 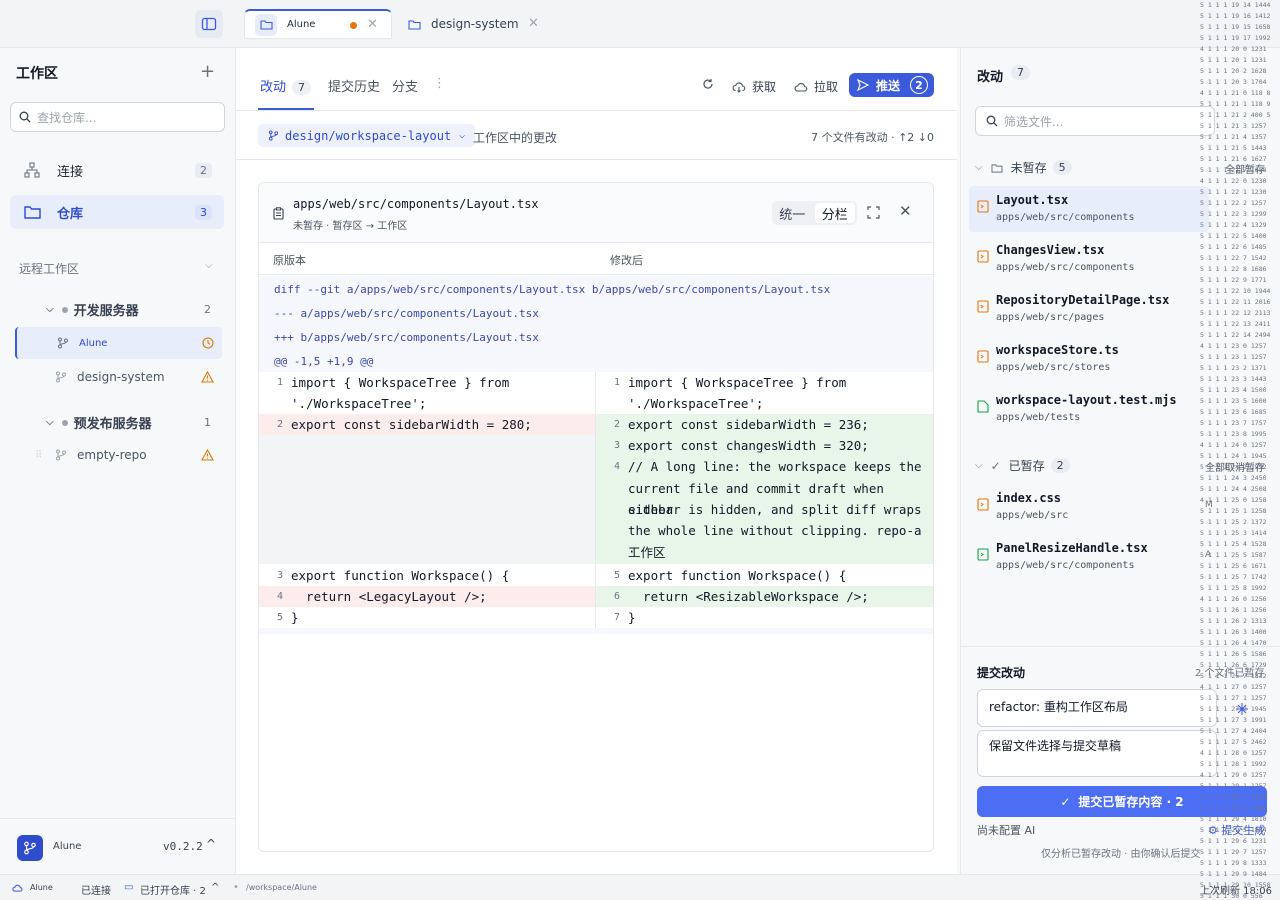 What do you see at coordinates (1233, 819) in the screenshot?
I see `debug-row: 5 1 1 1 29 4 1810` at bounding box center [1233, 819].